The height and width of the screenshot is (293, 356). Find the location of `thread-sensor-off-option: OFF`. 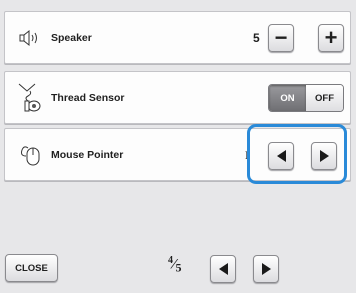

thread-sensor-off-option: OFF is located at coordinates (324, 98).